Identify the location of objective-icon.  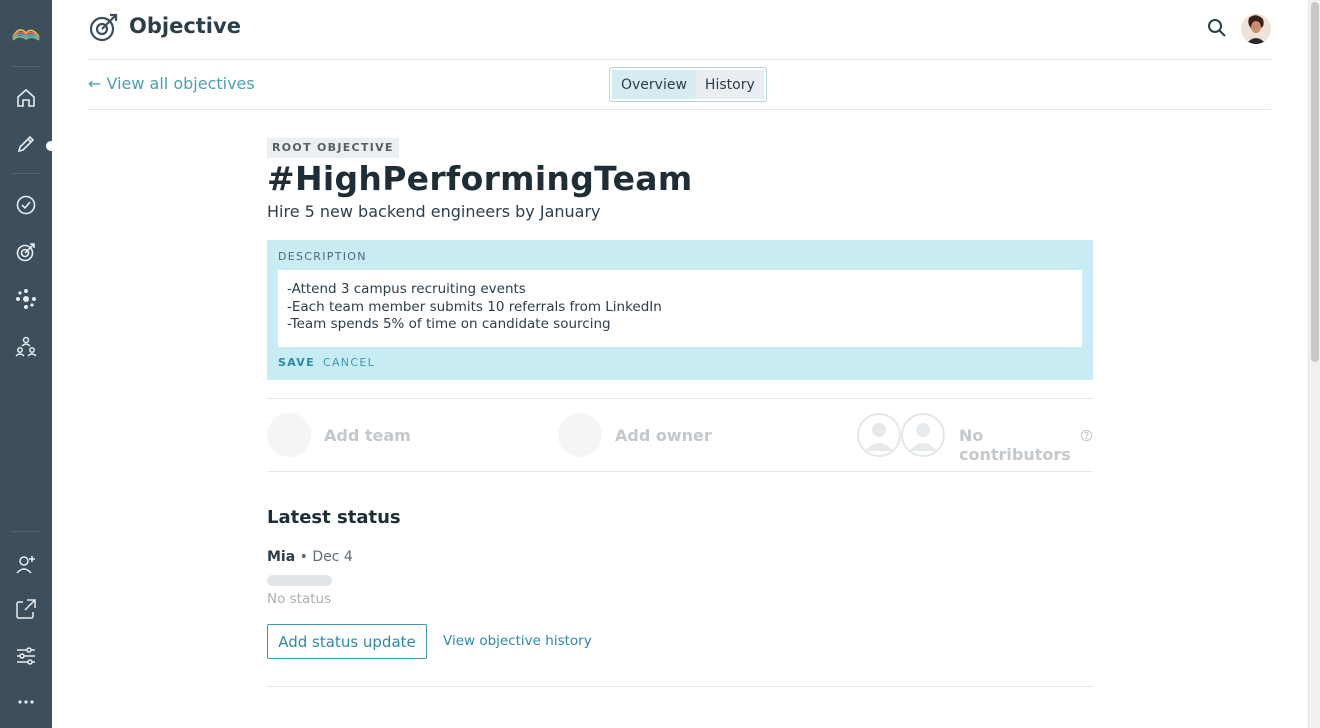
(103, 27).